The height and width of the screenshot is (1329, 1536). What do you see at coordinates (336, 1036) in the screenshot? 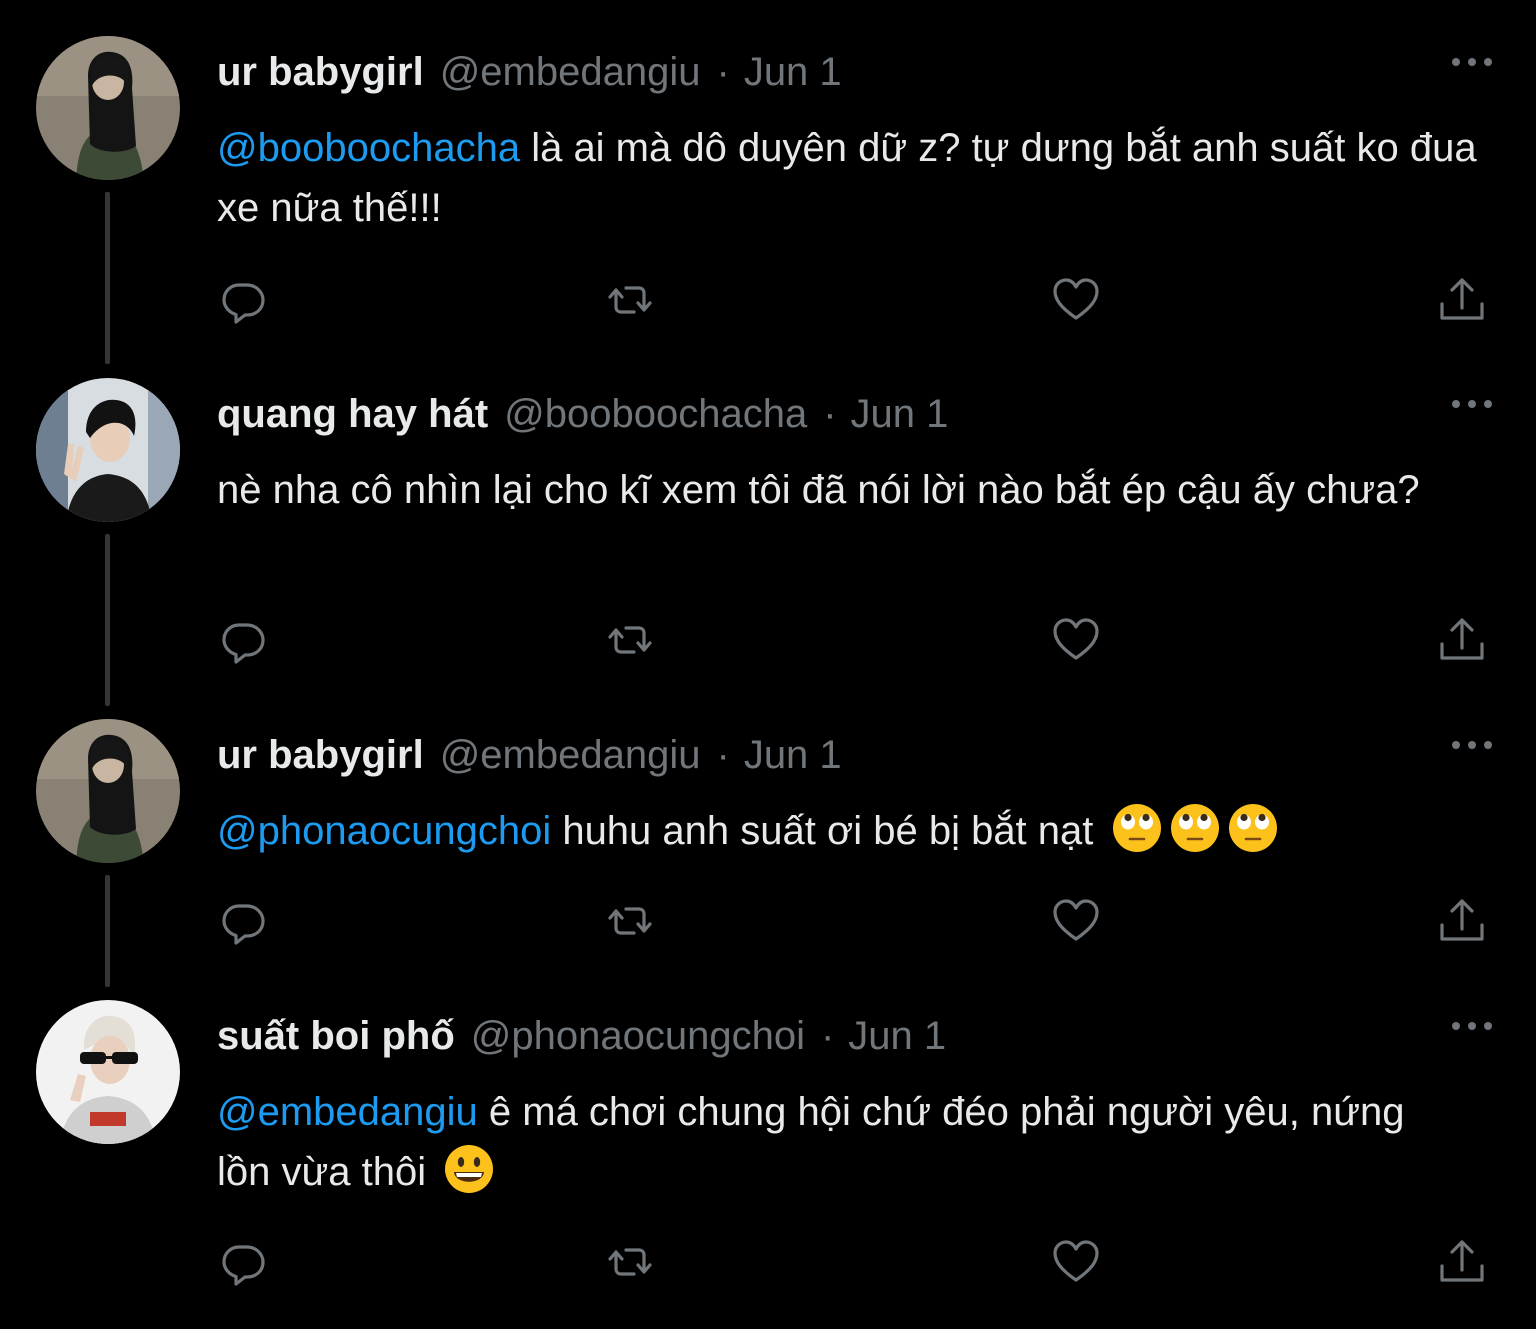
I see `display-name: suất boi phố` at bounding box center [336, 1036].